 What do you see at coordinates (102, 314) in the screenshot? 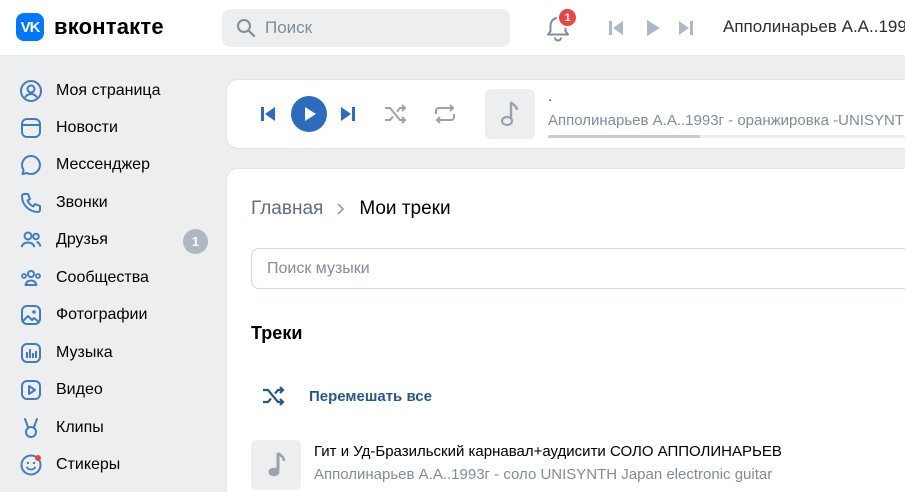
I see `sidebar-item-label: Фотографии` at bounding box center [102, 314].